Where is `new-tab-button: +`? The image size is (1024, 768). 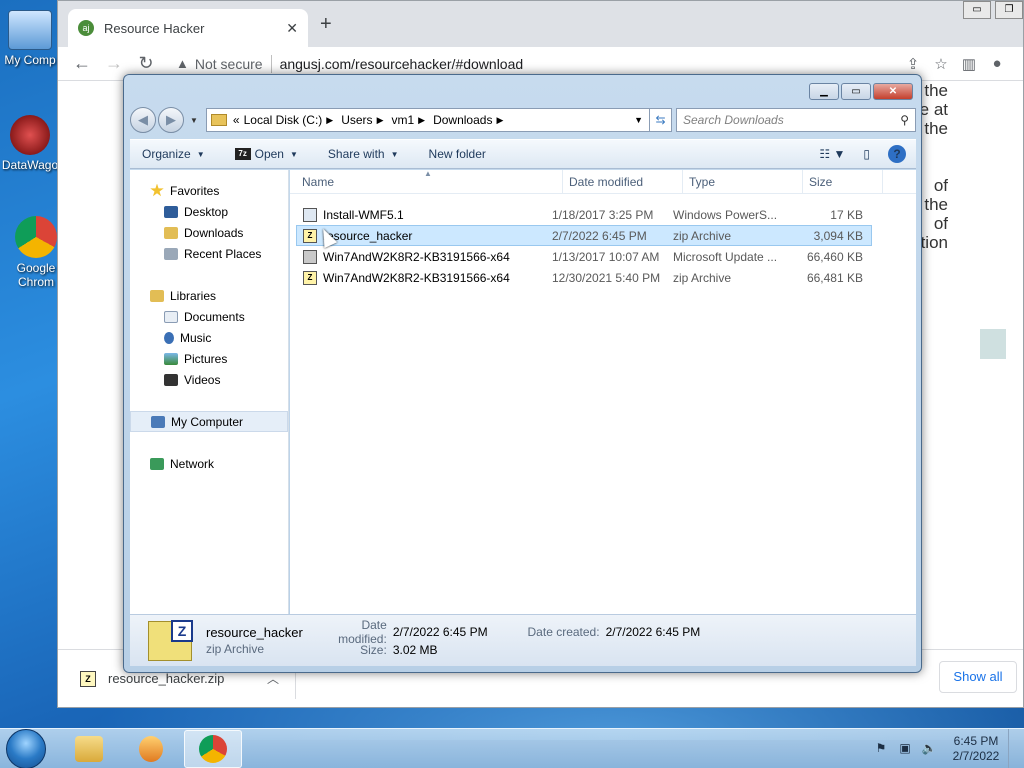
new-tab-button: + is located at coordinates (326, 24).